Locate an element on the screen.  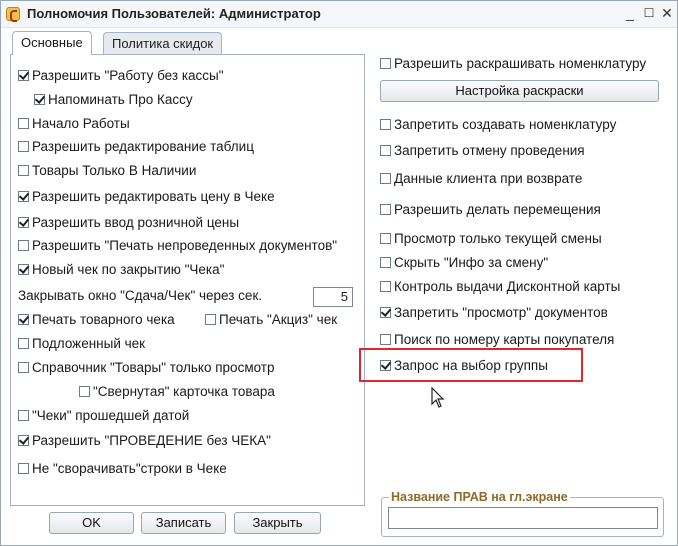
checkbox-goods-in-stock-only: Товары Только В Наличии is located at coordinates (107, 171).